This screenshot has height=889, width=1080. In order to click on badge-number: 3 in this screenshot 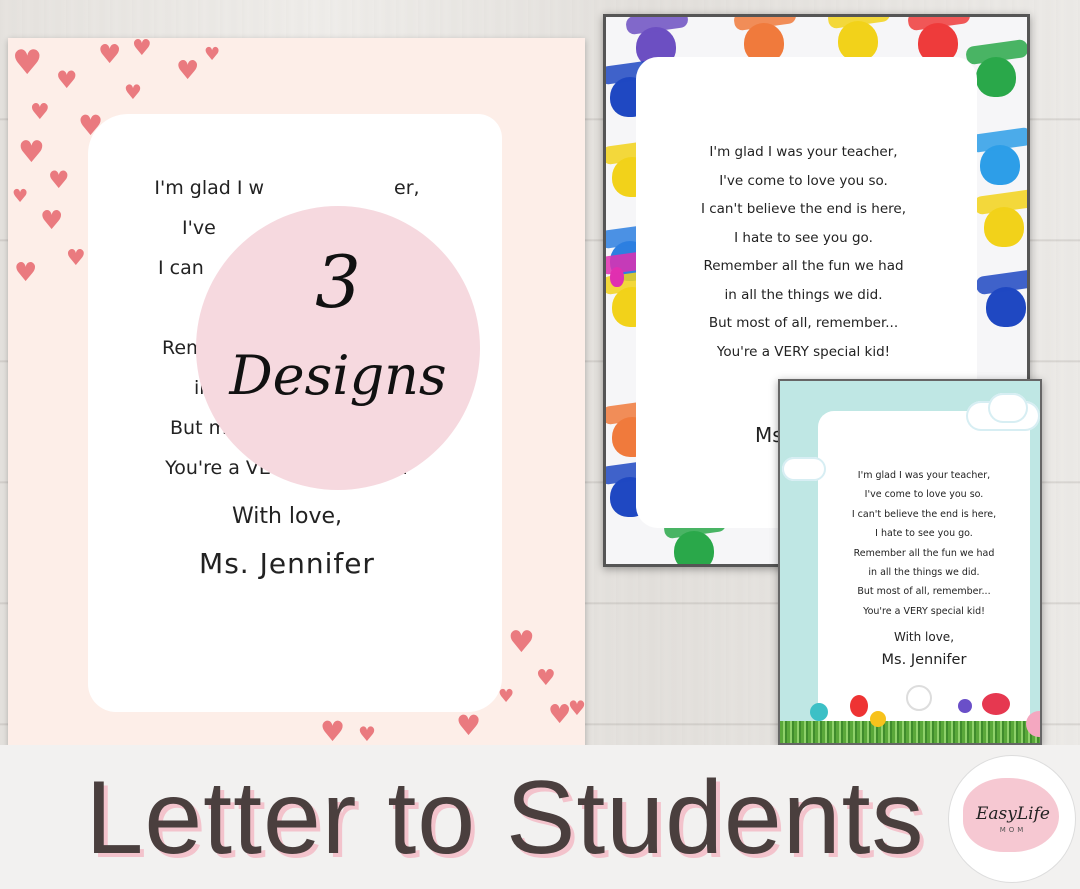, I will do `click(338, 282)`.